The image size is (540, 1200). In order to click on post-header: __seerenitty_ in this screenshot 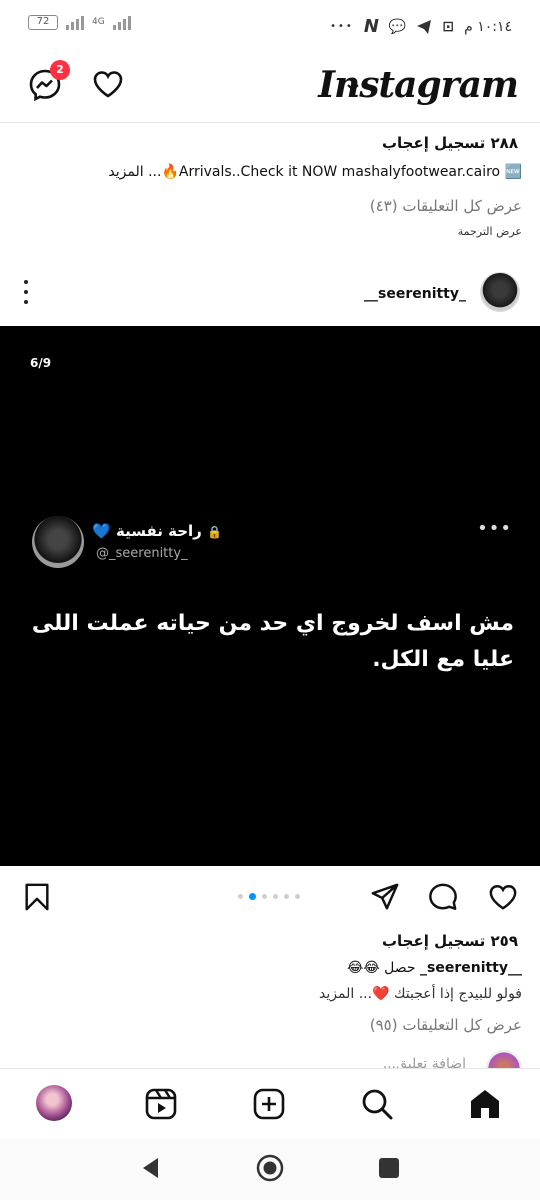, I will do `click(270, 294)`.